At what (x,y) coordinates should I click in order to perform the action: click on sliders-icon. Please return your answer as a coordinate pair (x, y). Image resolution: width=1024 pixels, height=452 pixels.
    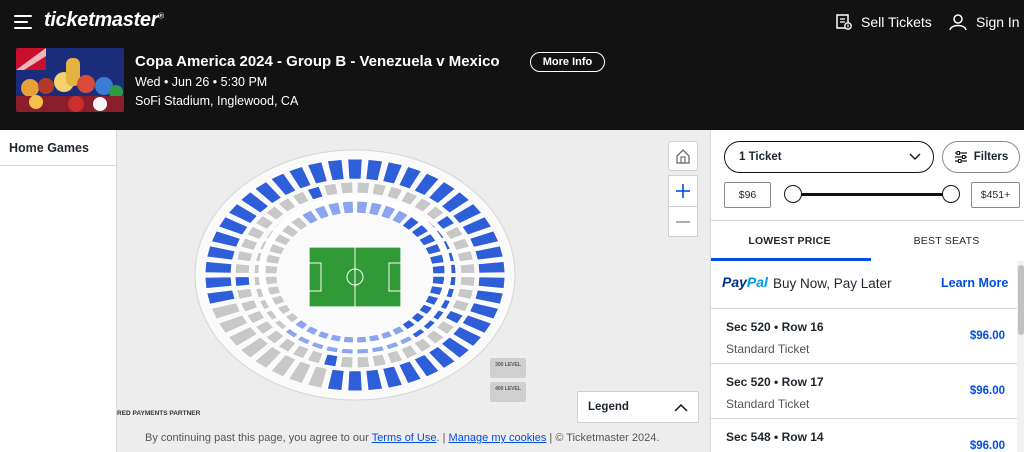
    Looking at the image, I should click on (960, 157).